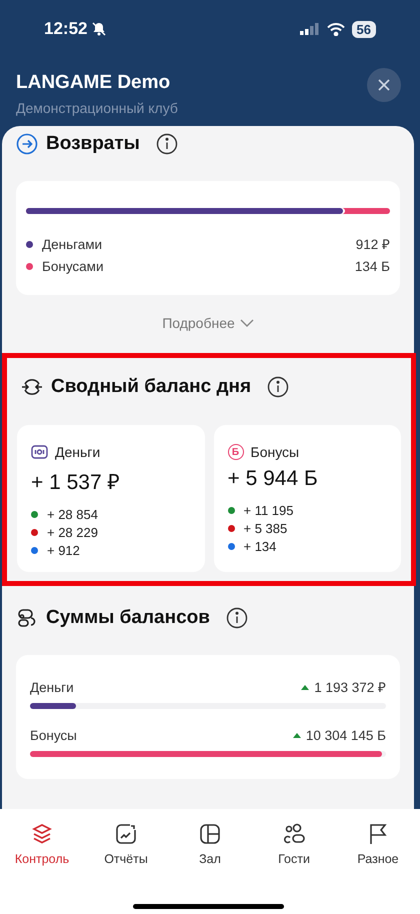 The image size is (420, 914). I want to click on section-title: Возвраты, so click(93, 144).